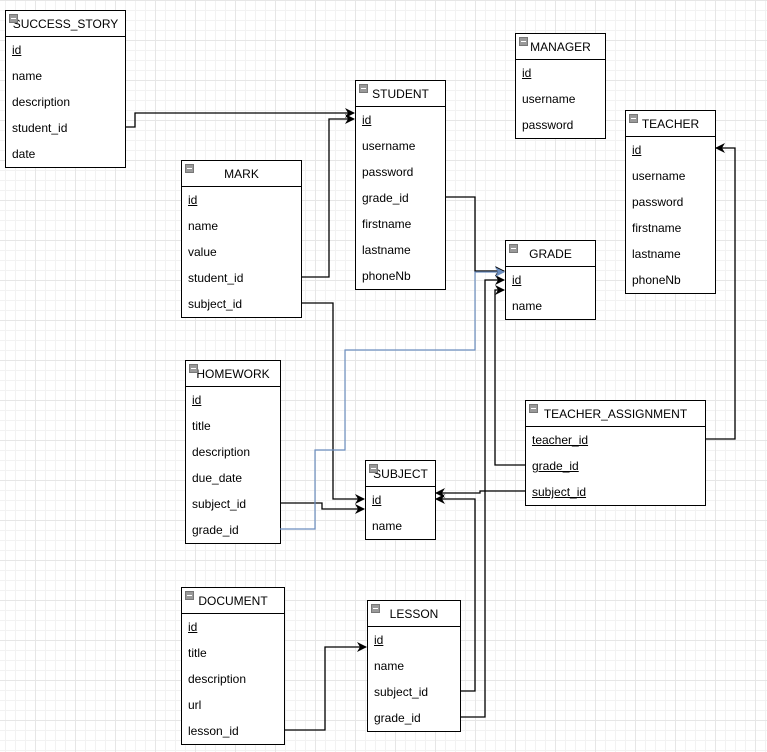 Image resolution: width=767 pixels, height=752 pixels. I want to click on edge-mark-subject, so click(333, 403).